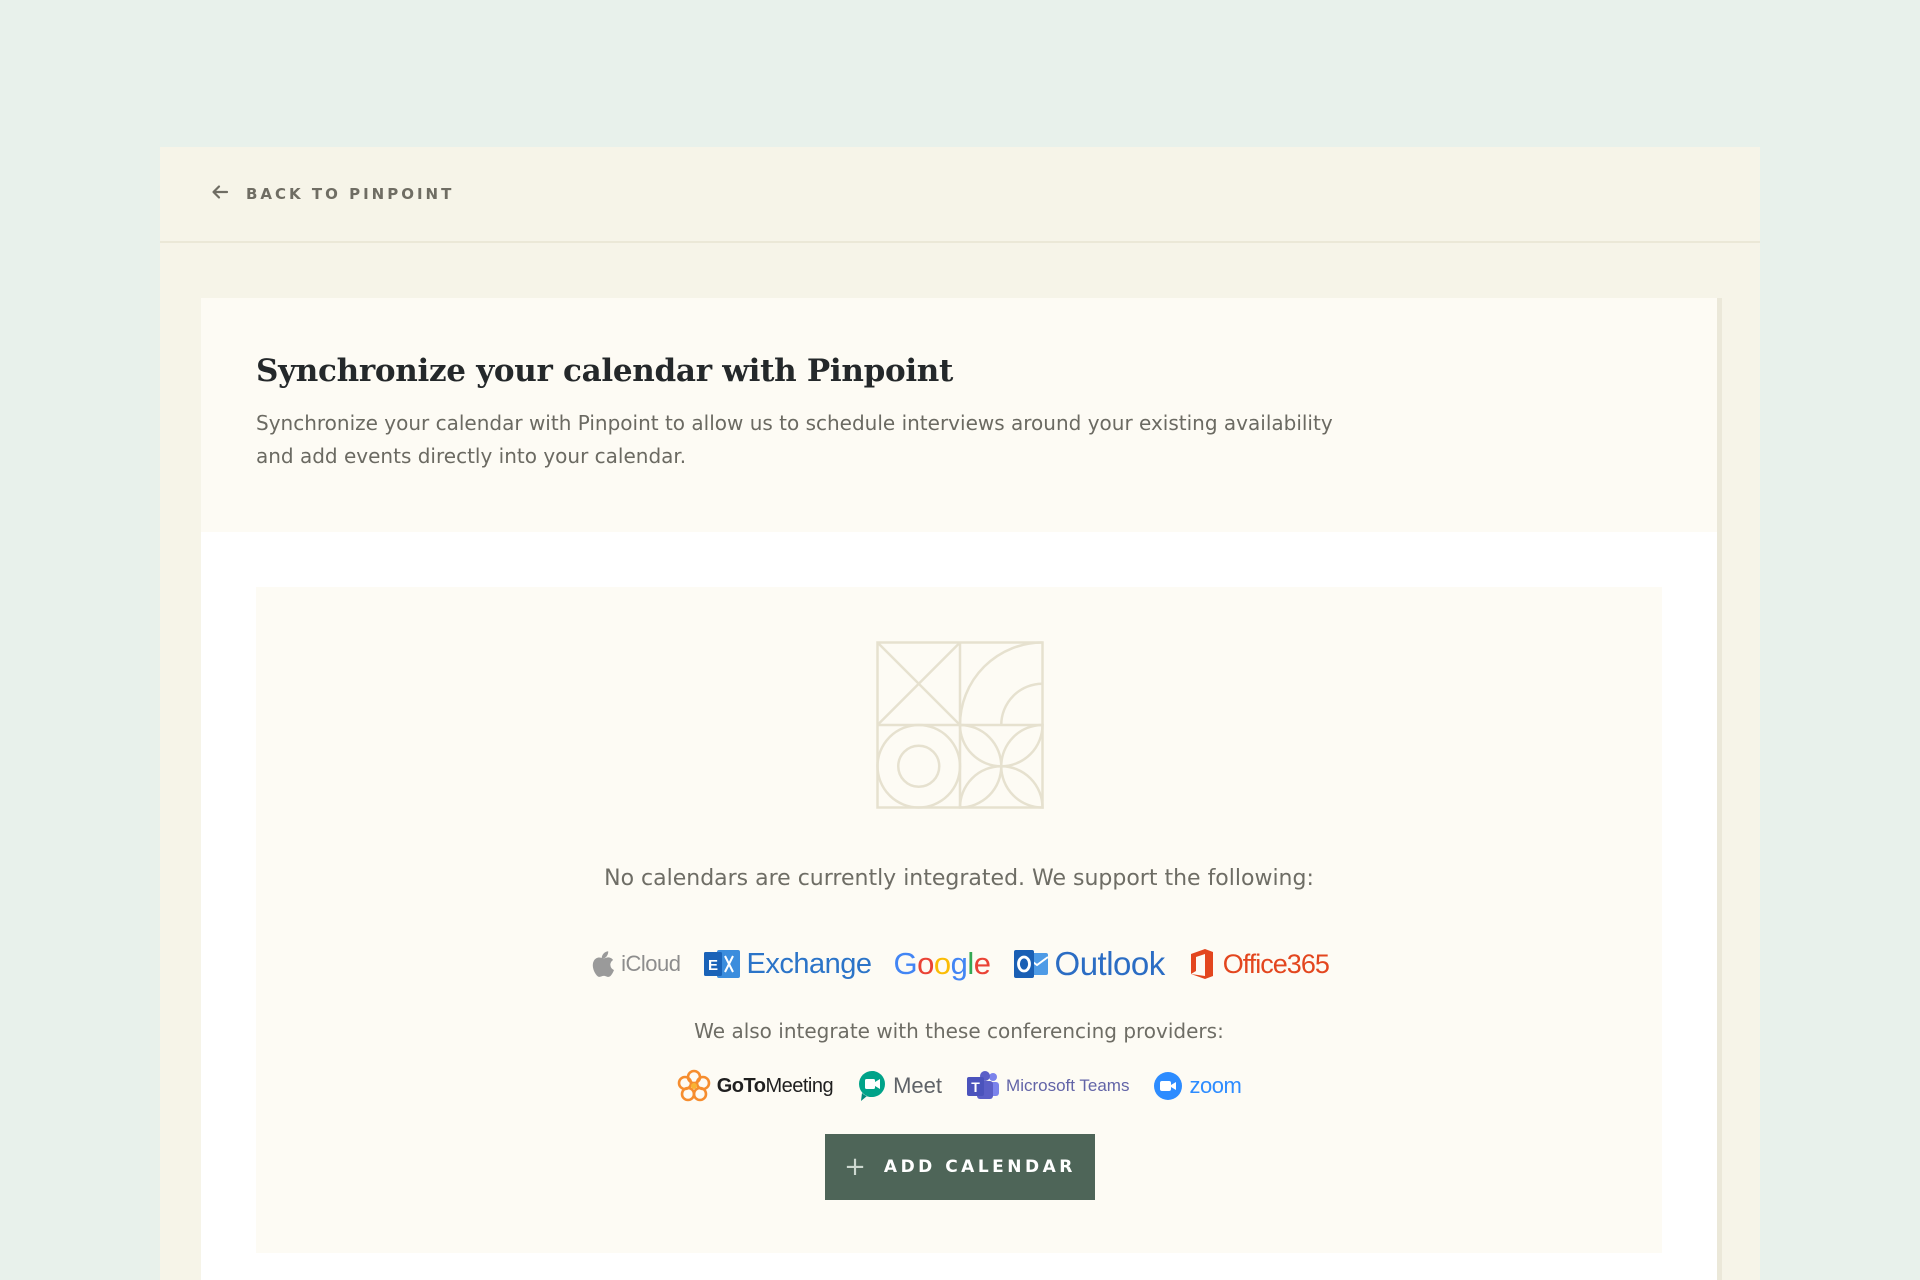  Describe the element at coordinates (220, 194) in the screenshot. I see `arrow-left-icon` at that location.